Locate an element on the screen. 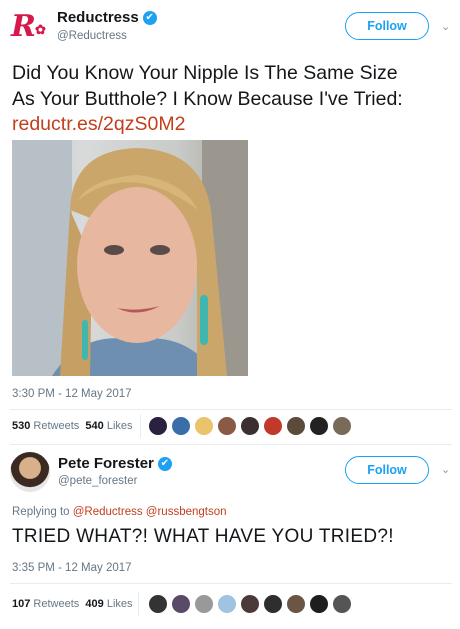  author-name: Pete Forester is located at coordinates (106, 463).